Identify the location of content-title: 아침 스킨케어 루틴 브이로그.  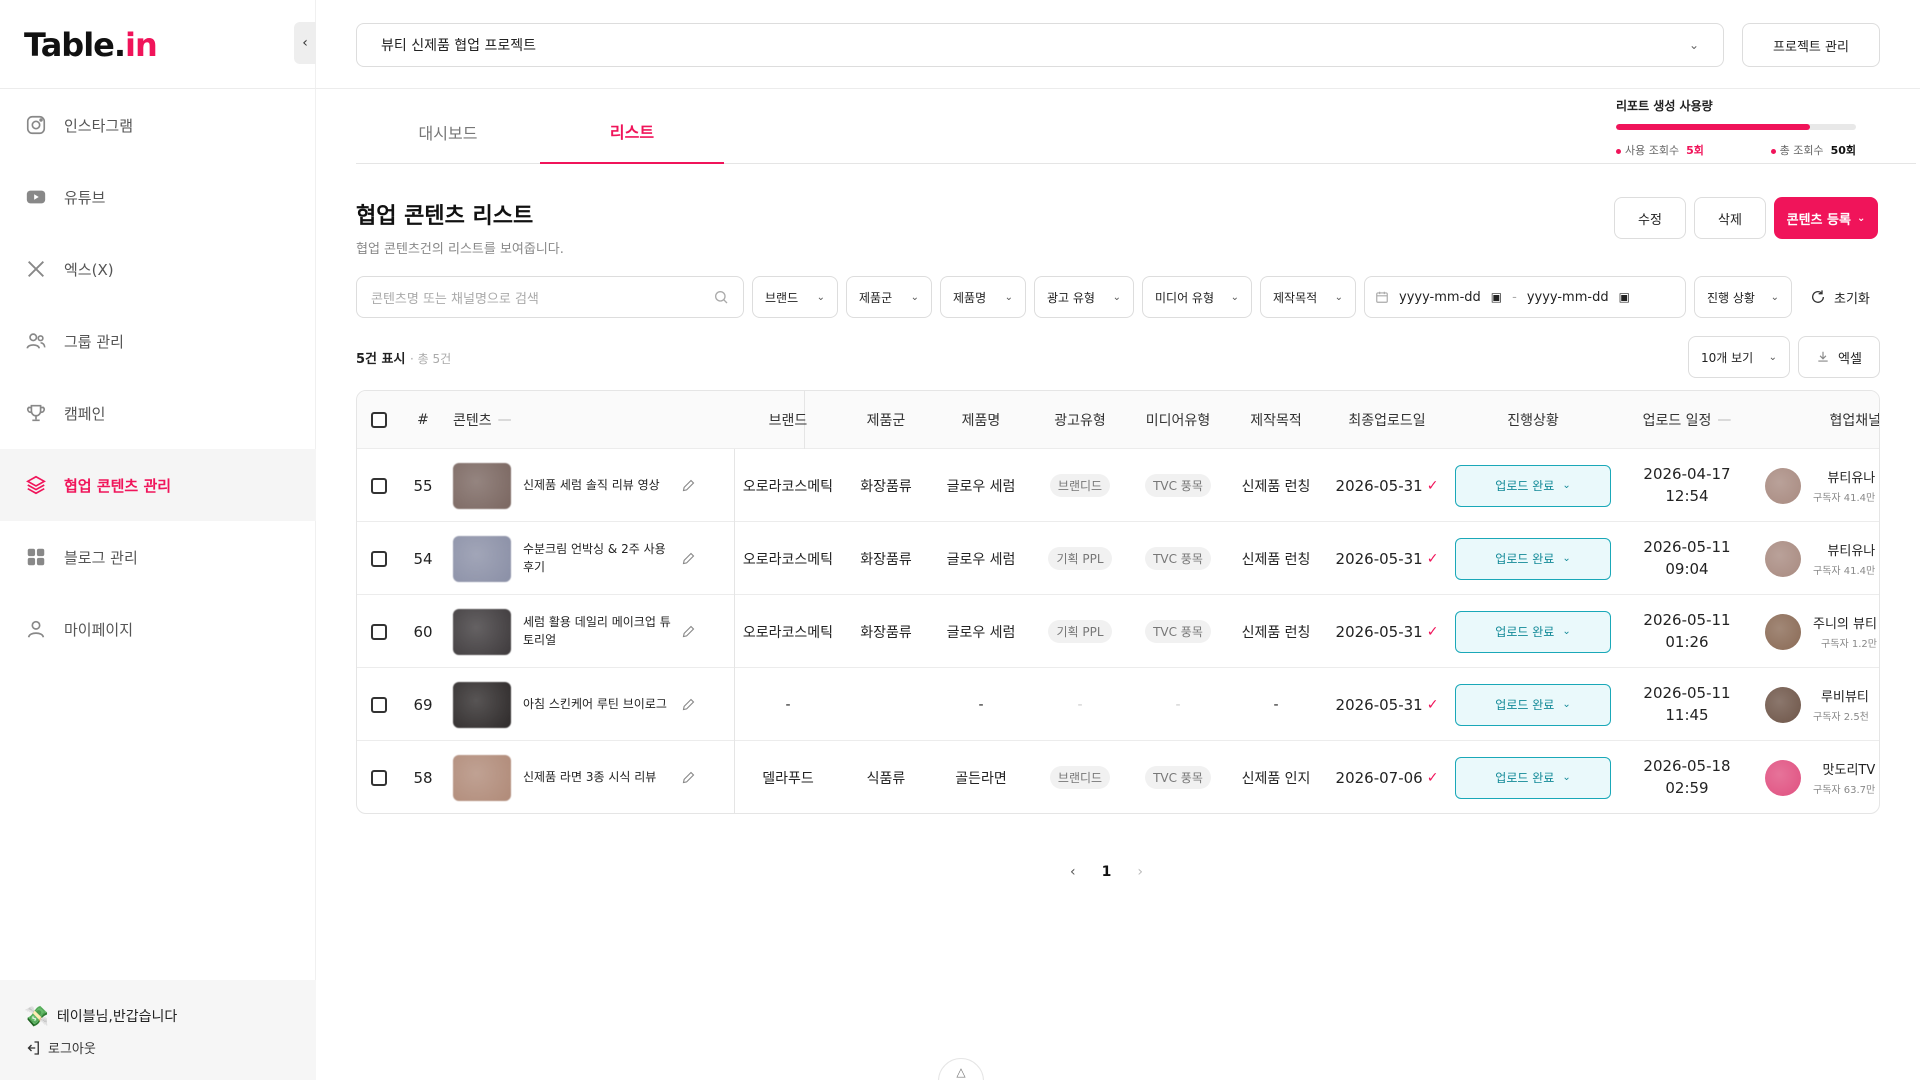
(598, 704).